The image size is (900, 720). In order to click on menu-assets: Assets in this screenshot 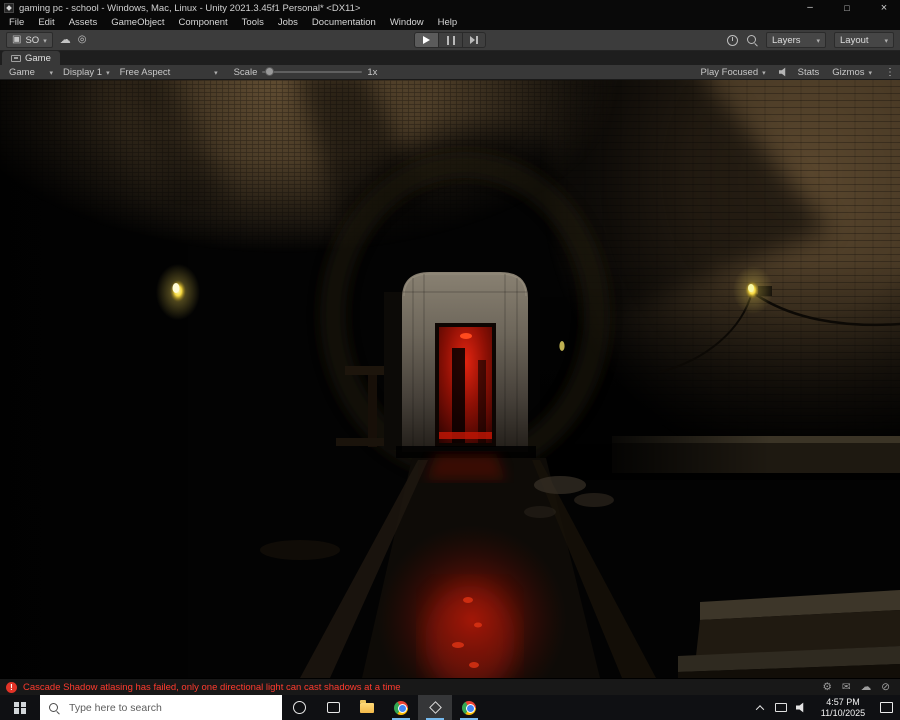, I will do `click(83, 23)`.